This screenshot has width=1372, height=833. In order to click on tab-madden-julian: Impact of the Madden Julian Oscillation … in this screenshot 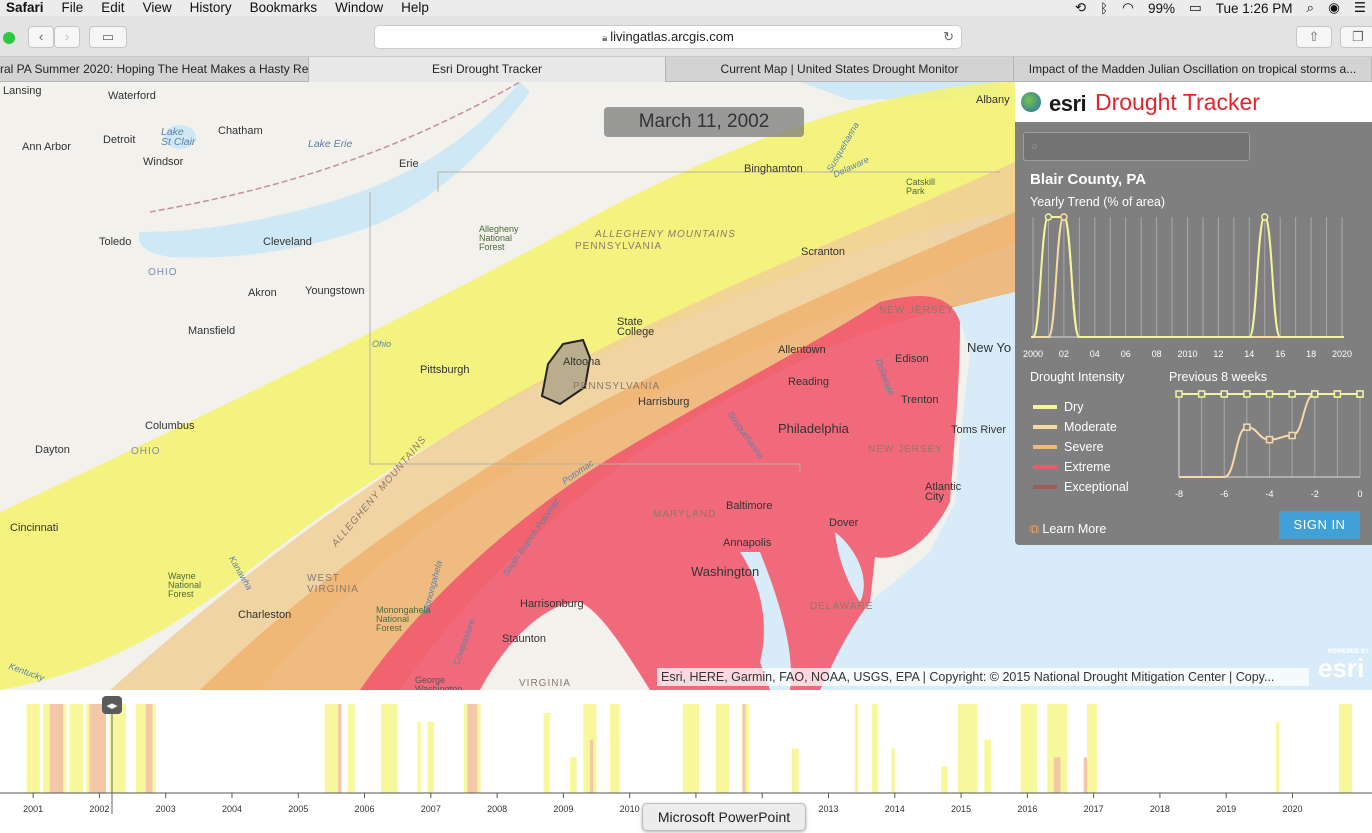, I will do `click(1193, 69)`.